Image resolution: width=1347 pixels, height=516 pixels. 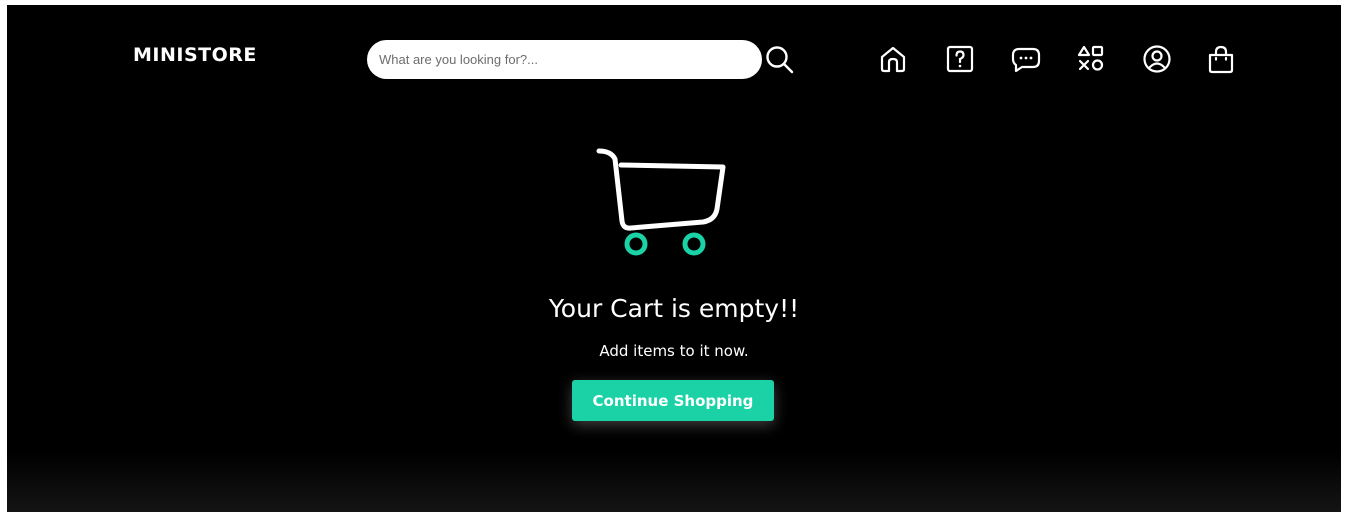 What do you see at coordinates (674, 308) in the screenshot?
I see `empty-cart-title: Your Cart is empty!!` at bounding box center [674, 308].